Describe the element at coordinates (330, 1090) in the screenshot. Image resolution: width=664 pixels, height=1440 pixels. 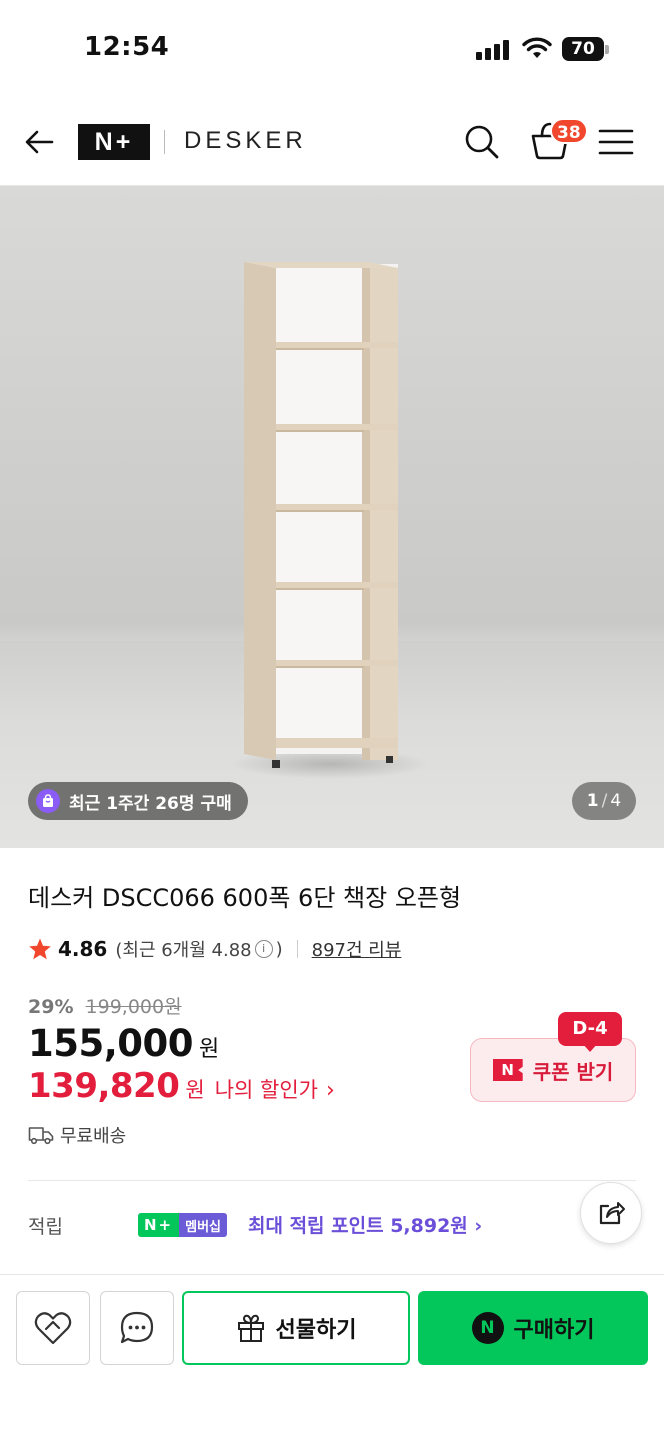
I see `chevron-right-icon: ›` at that location.